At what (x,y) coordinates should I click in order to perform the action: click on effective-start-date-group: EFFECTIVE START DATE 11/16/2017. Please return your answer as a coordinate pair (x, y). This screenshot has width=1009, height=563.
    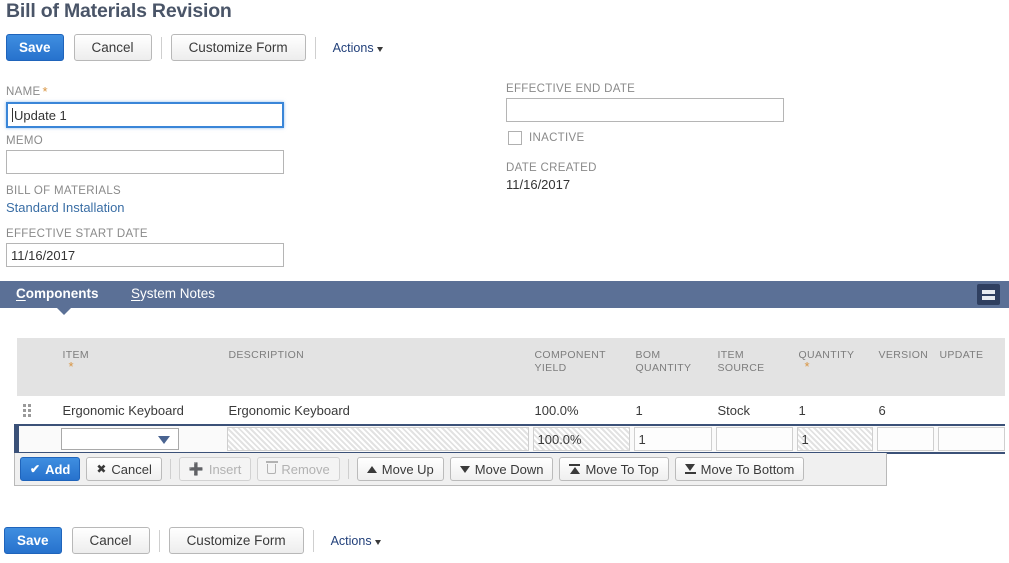
    Looking at the image, I should click on (145, 247).